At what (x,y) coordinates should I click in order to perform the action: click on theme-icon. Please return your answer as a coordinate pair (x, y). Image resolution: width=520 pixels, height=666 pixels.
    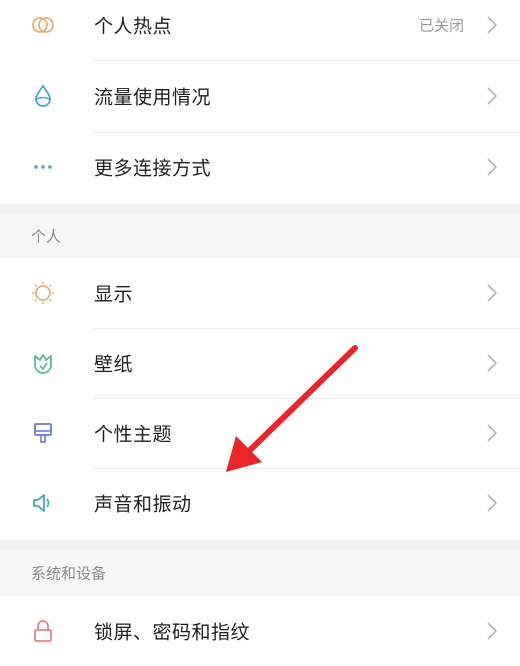
    Looking at the image, I should click on (43, 433).